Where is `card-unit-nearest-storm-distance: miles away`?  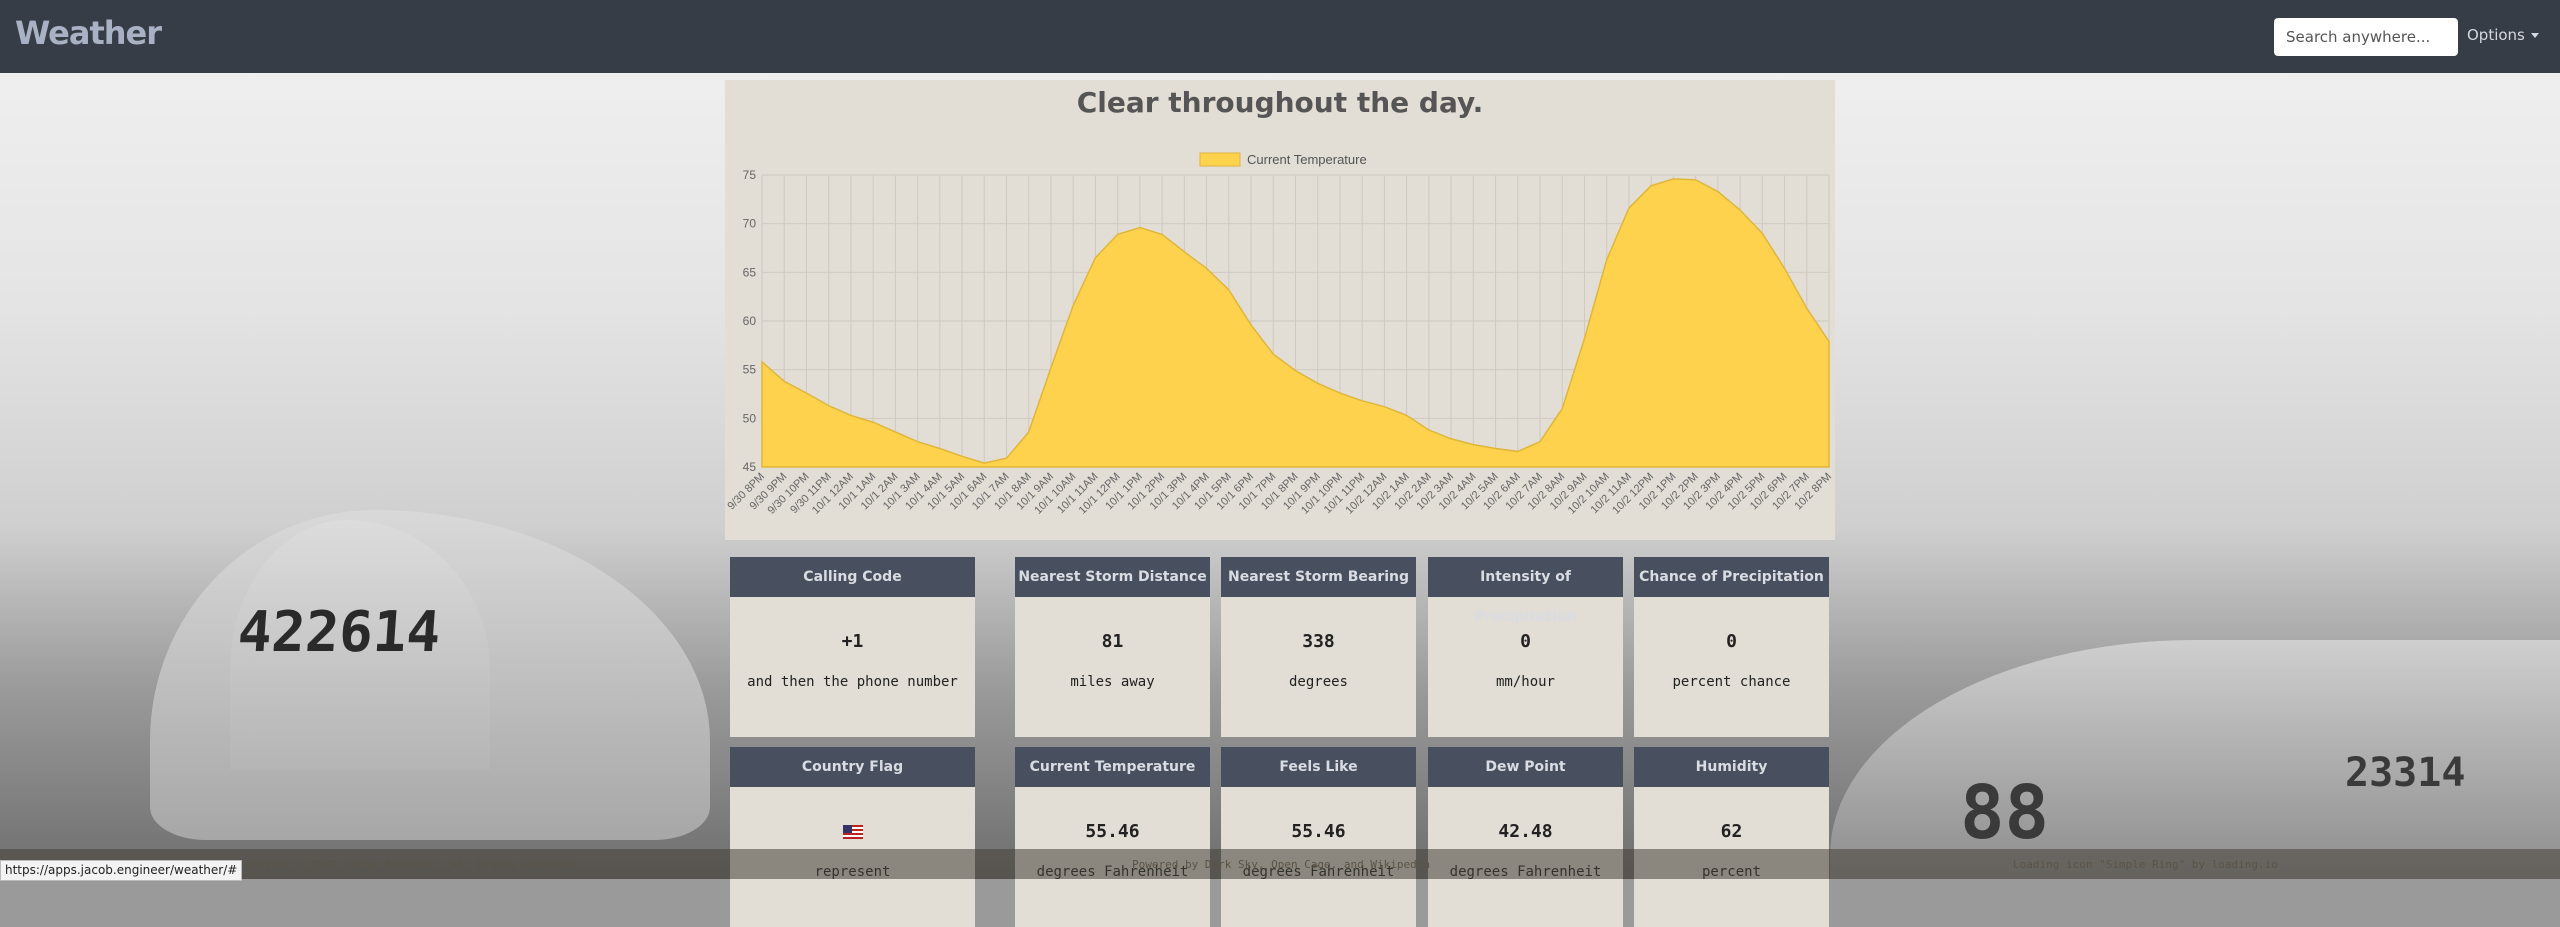 card-unit-nearest-storm-distance: miles away is located at coordinates (1112, 682).